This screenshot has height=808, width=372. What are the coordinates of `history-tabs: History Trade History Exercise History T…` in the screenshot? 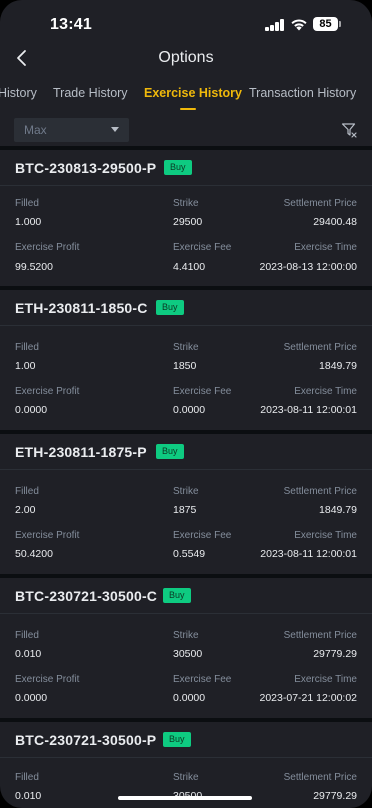 It's located at (186, 95).